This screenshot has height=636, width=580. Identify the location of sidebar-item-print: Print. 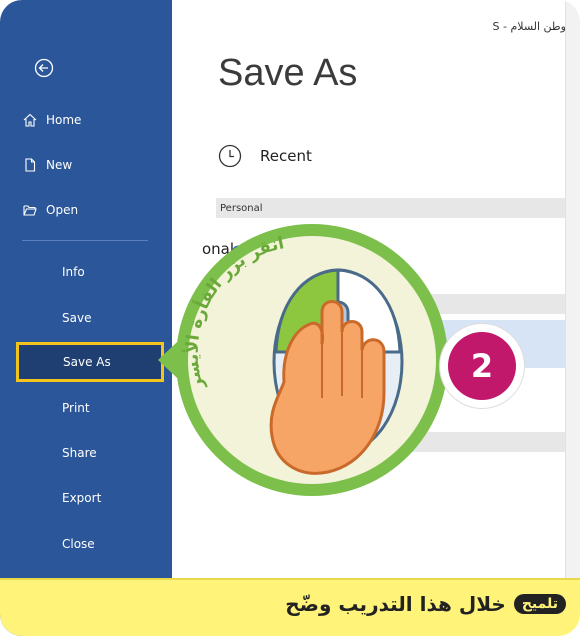
(86, 408).